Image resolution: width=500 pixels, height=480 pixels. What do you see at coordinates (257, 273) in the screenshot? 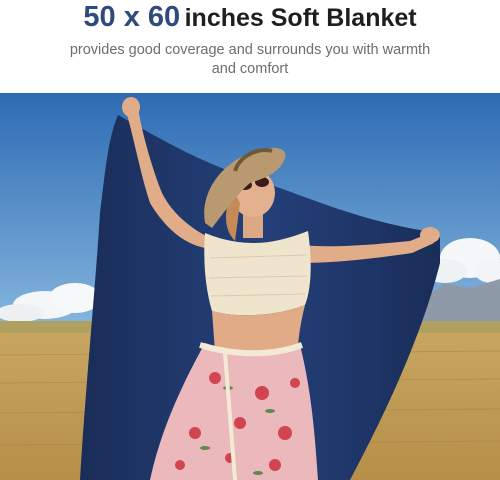
I see `crochet-top` at bounding box center [257, 273].